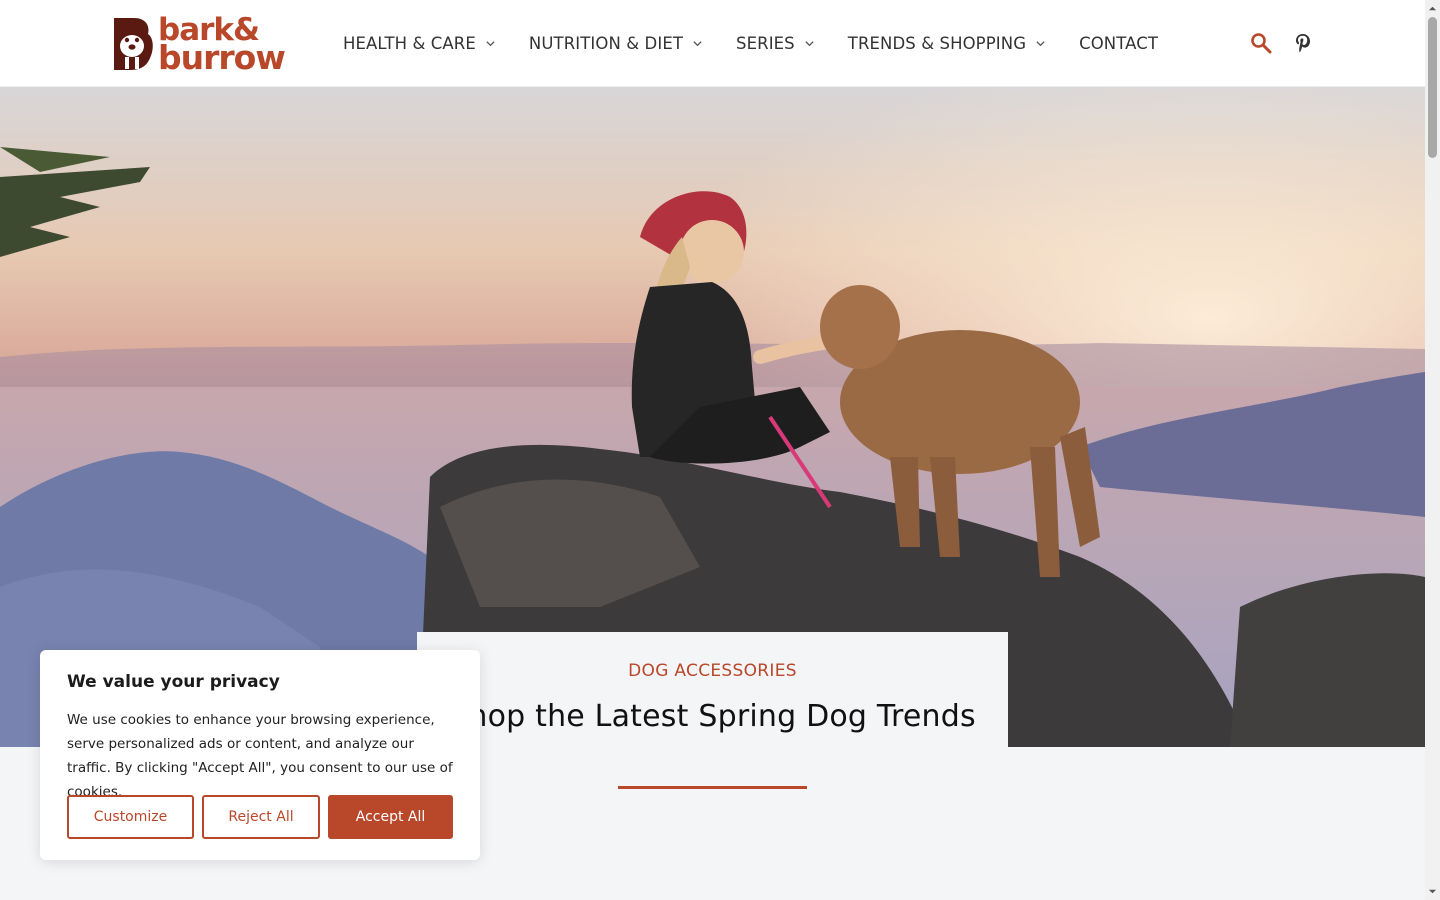 This screenshot has width=1440, height=900. What do you see at coordinates (133, 44) in the screenshot?
I see `dog-logo-icon` at bounding box center [133, 44].